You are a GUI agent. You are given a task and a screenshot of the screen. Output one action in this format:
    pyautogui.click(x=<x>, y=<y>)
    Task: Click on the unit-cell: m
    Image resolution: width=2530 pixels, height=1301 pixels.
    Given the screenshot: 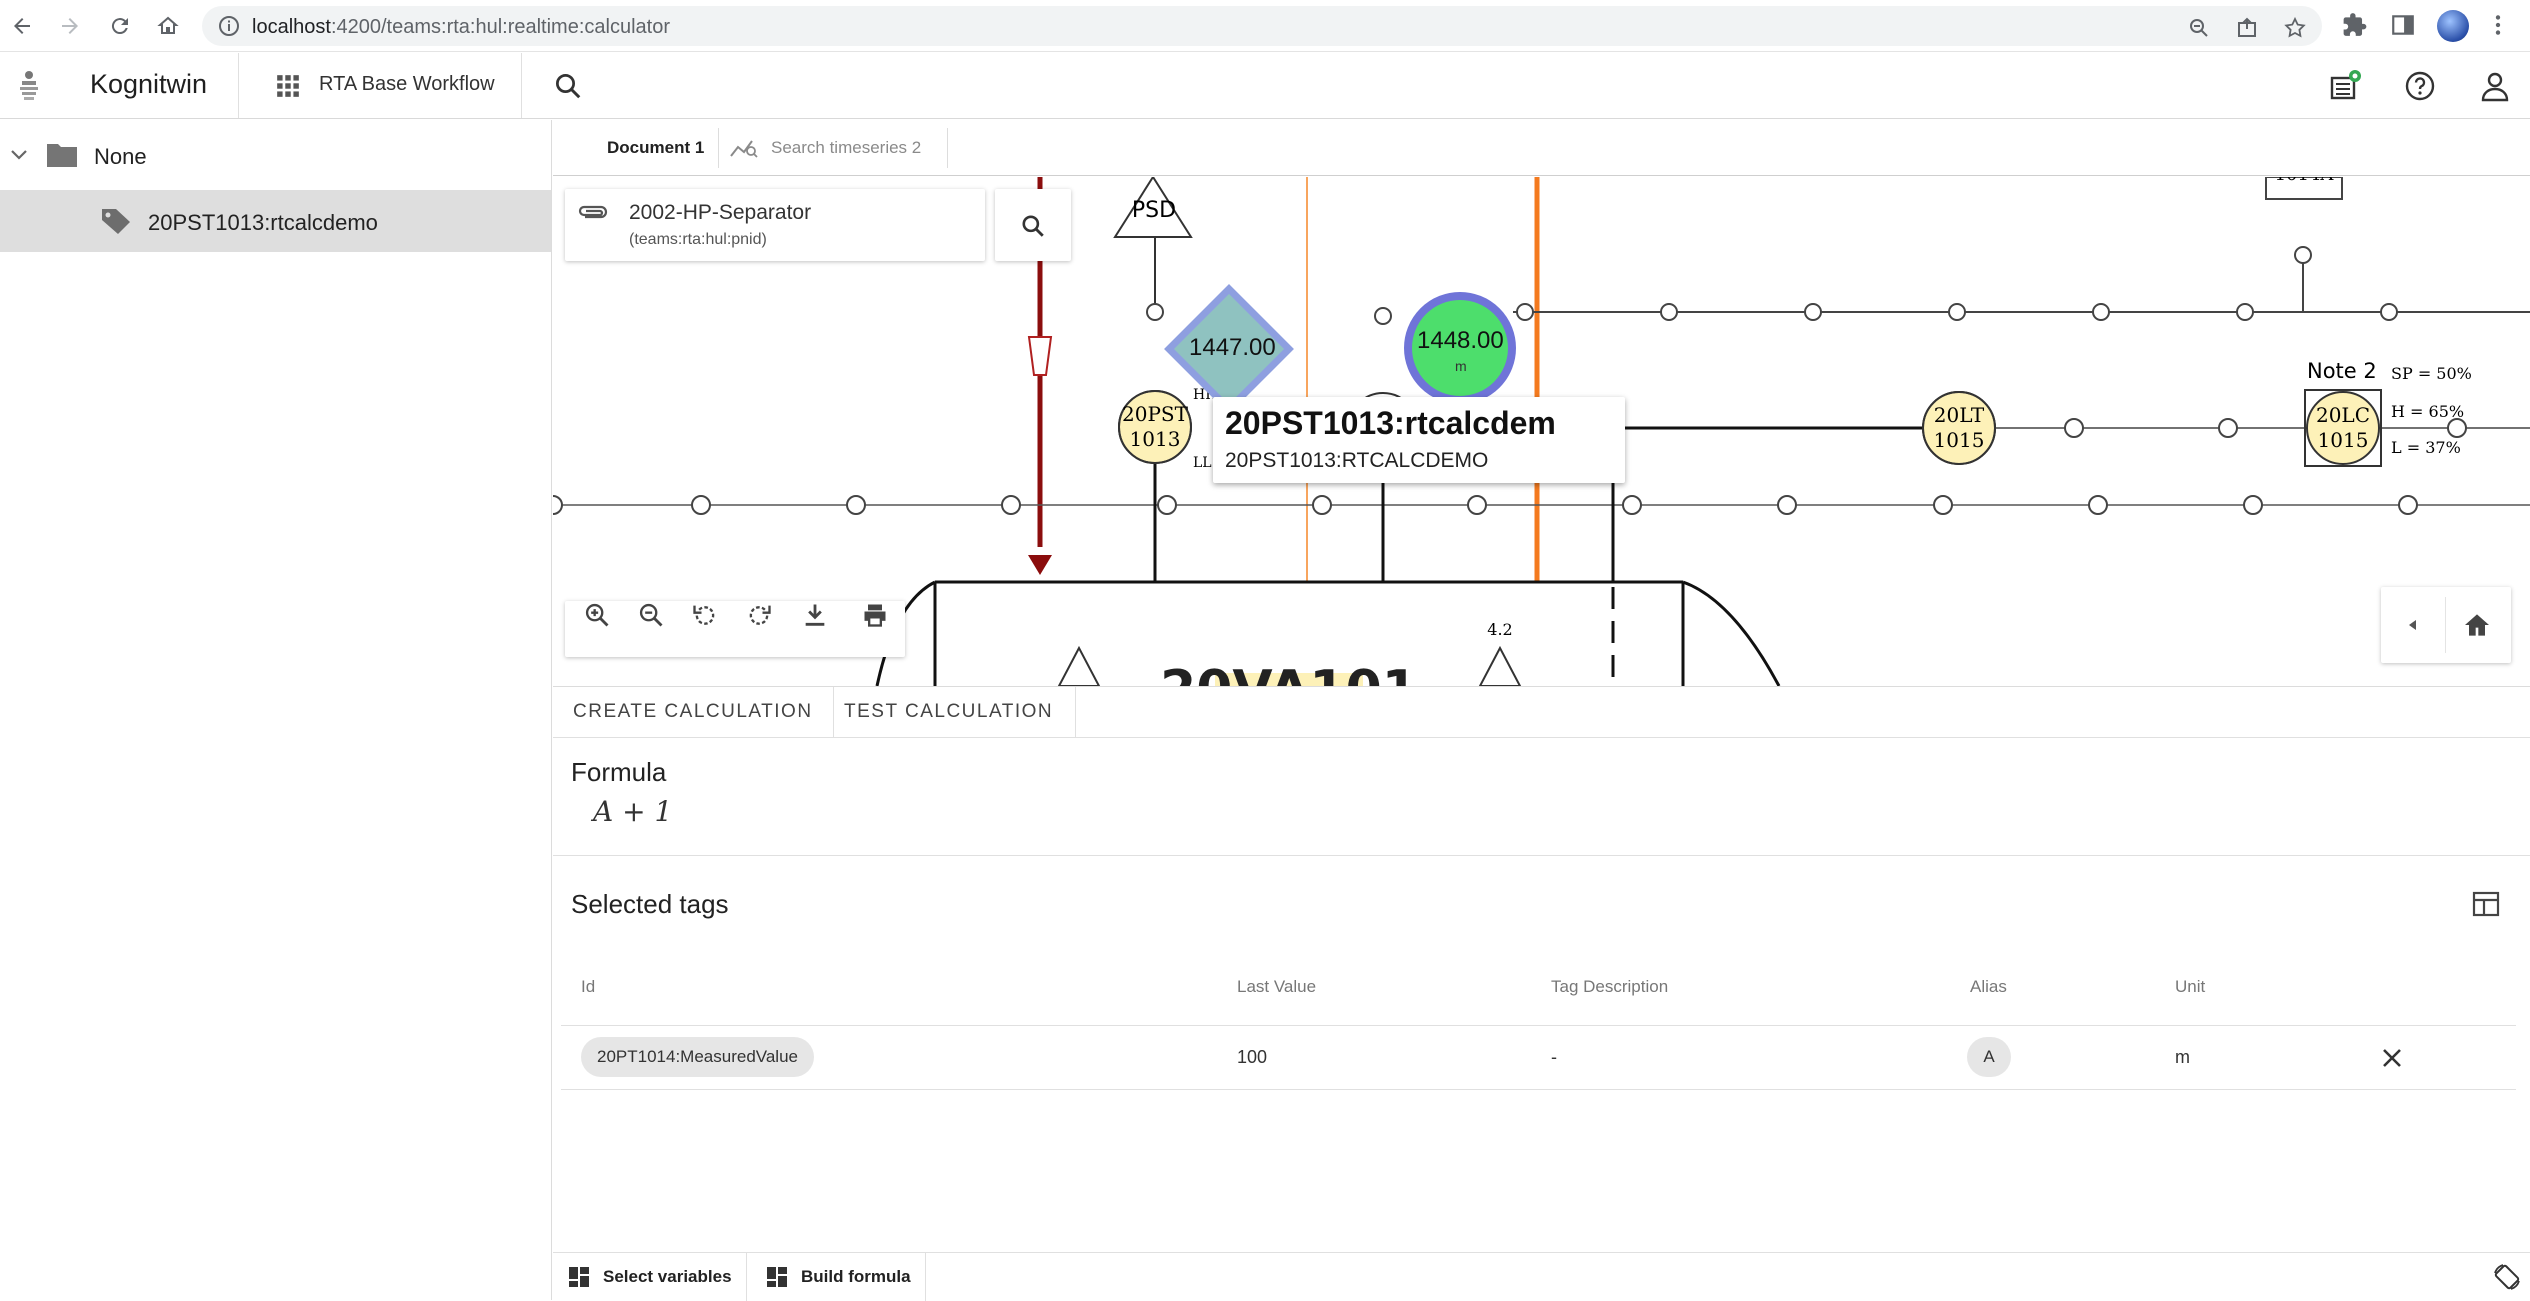 What is the action you would take?
    pyautogui.click(x=2182, y=1057)
    